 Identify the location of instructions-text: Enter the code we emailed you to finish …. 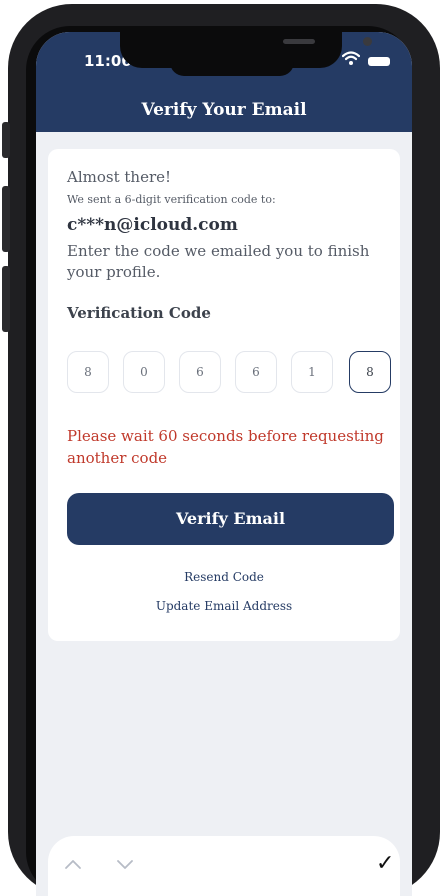
(218, 261).